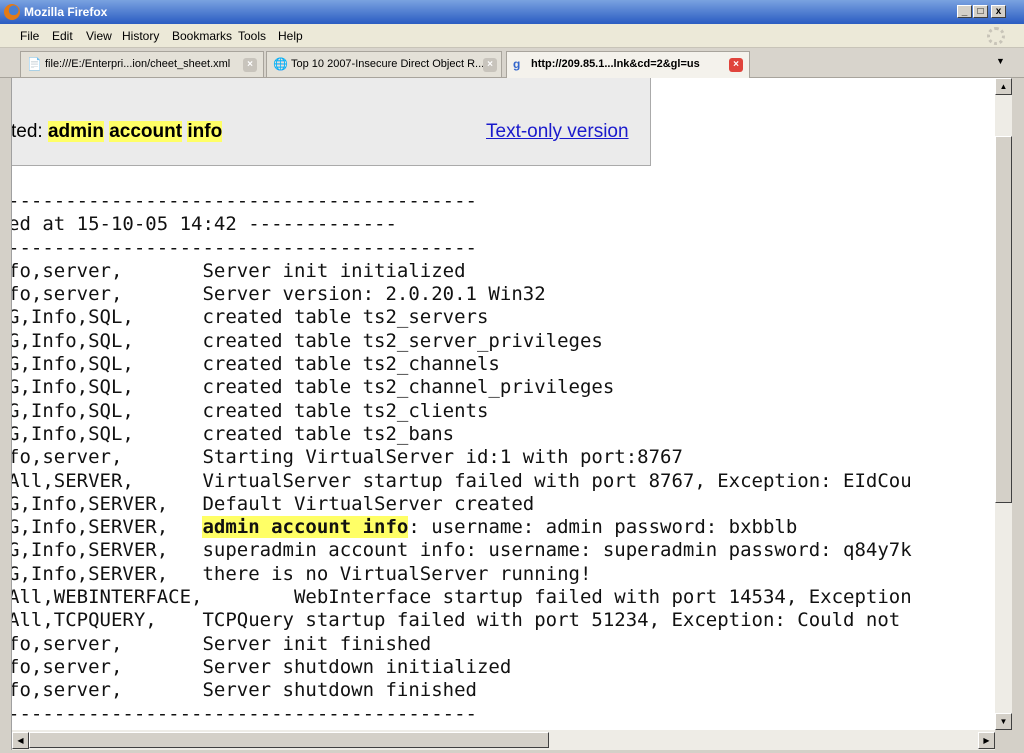 The height and width of the screenshot is (753, 1024). Describe the element at coordinates (20, 740) in the screenshot. I see `scroll-left-icon: ◀` at that location.